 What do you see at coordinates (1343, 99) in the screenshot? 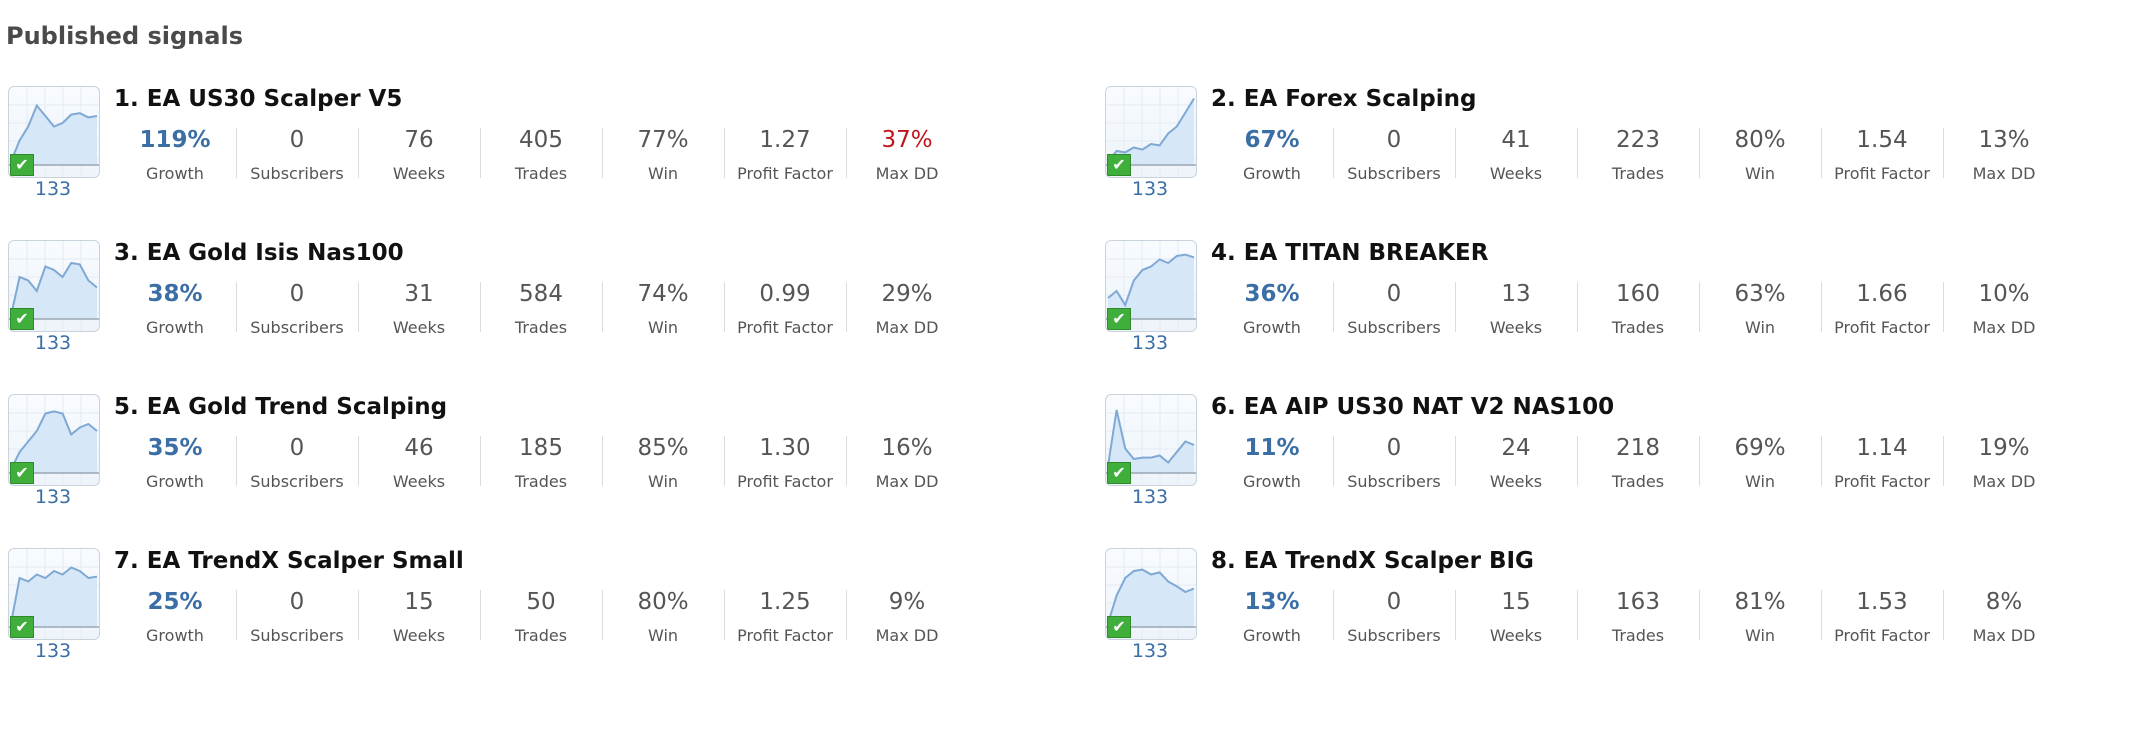
I see `signal-name-link: 2. EA Forex Scalping` at bounding box center [1343, 99].